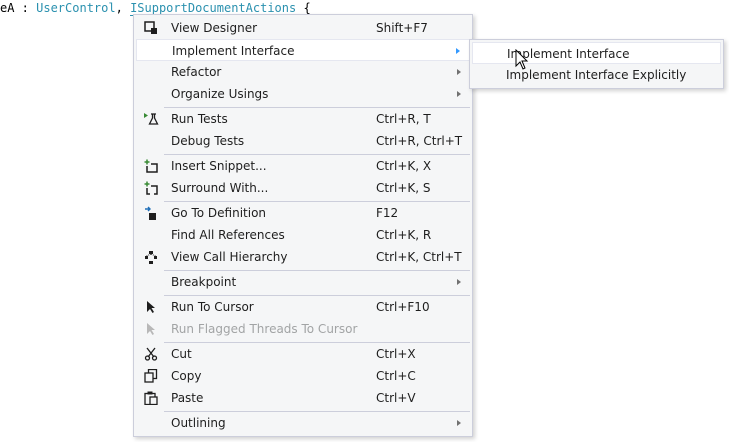 The image size is (729, 442). I want to click on menu-item-surround-with: Surround With... Ctrl+K, S, so click(303, 188).